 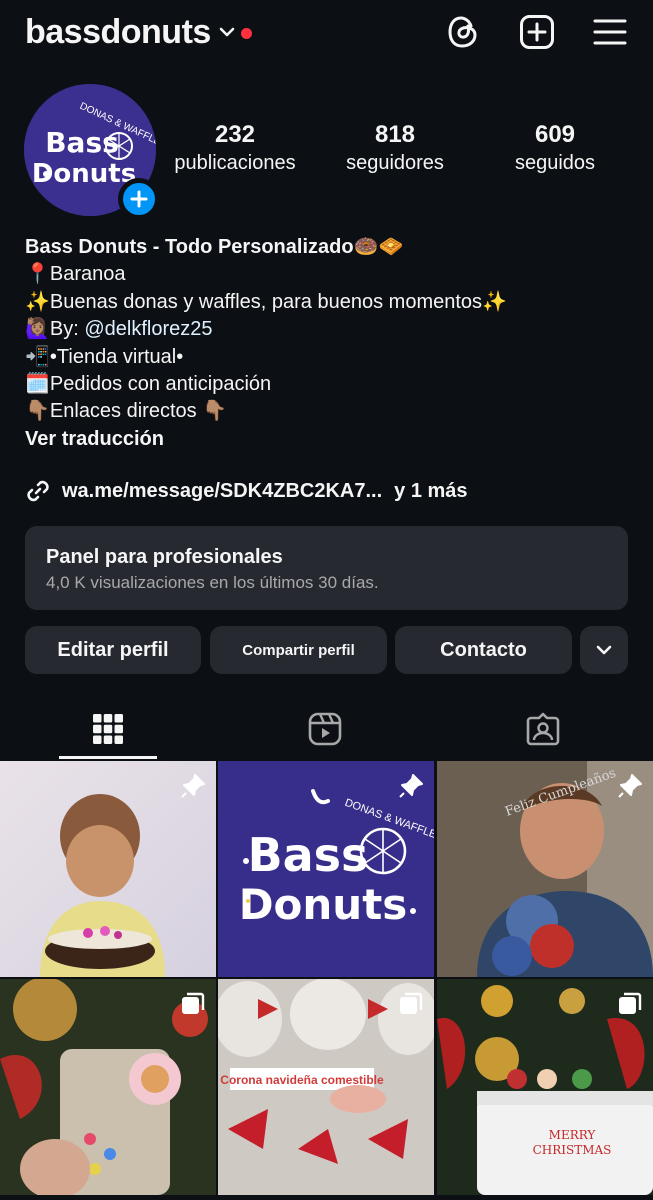 I want to click on svg-text: Bass, so click(x=82, y=142).